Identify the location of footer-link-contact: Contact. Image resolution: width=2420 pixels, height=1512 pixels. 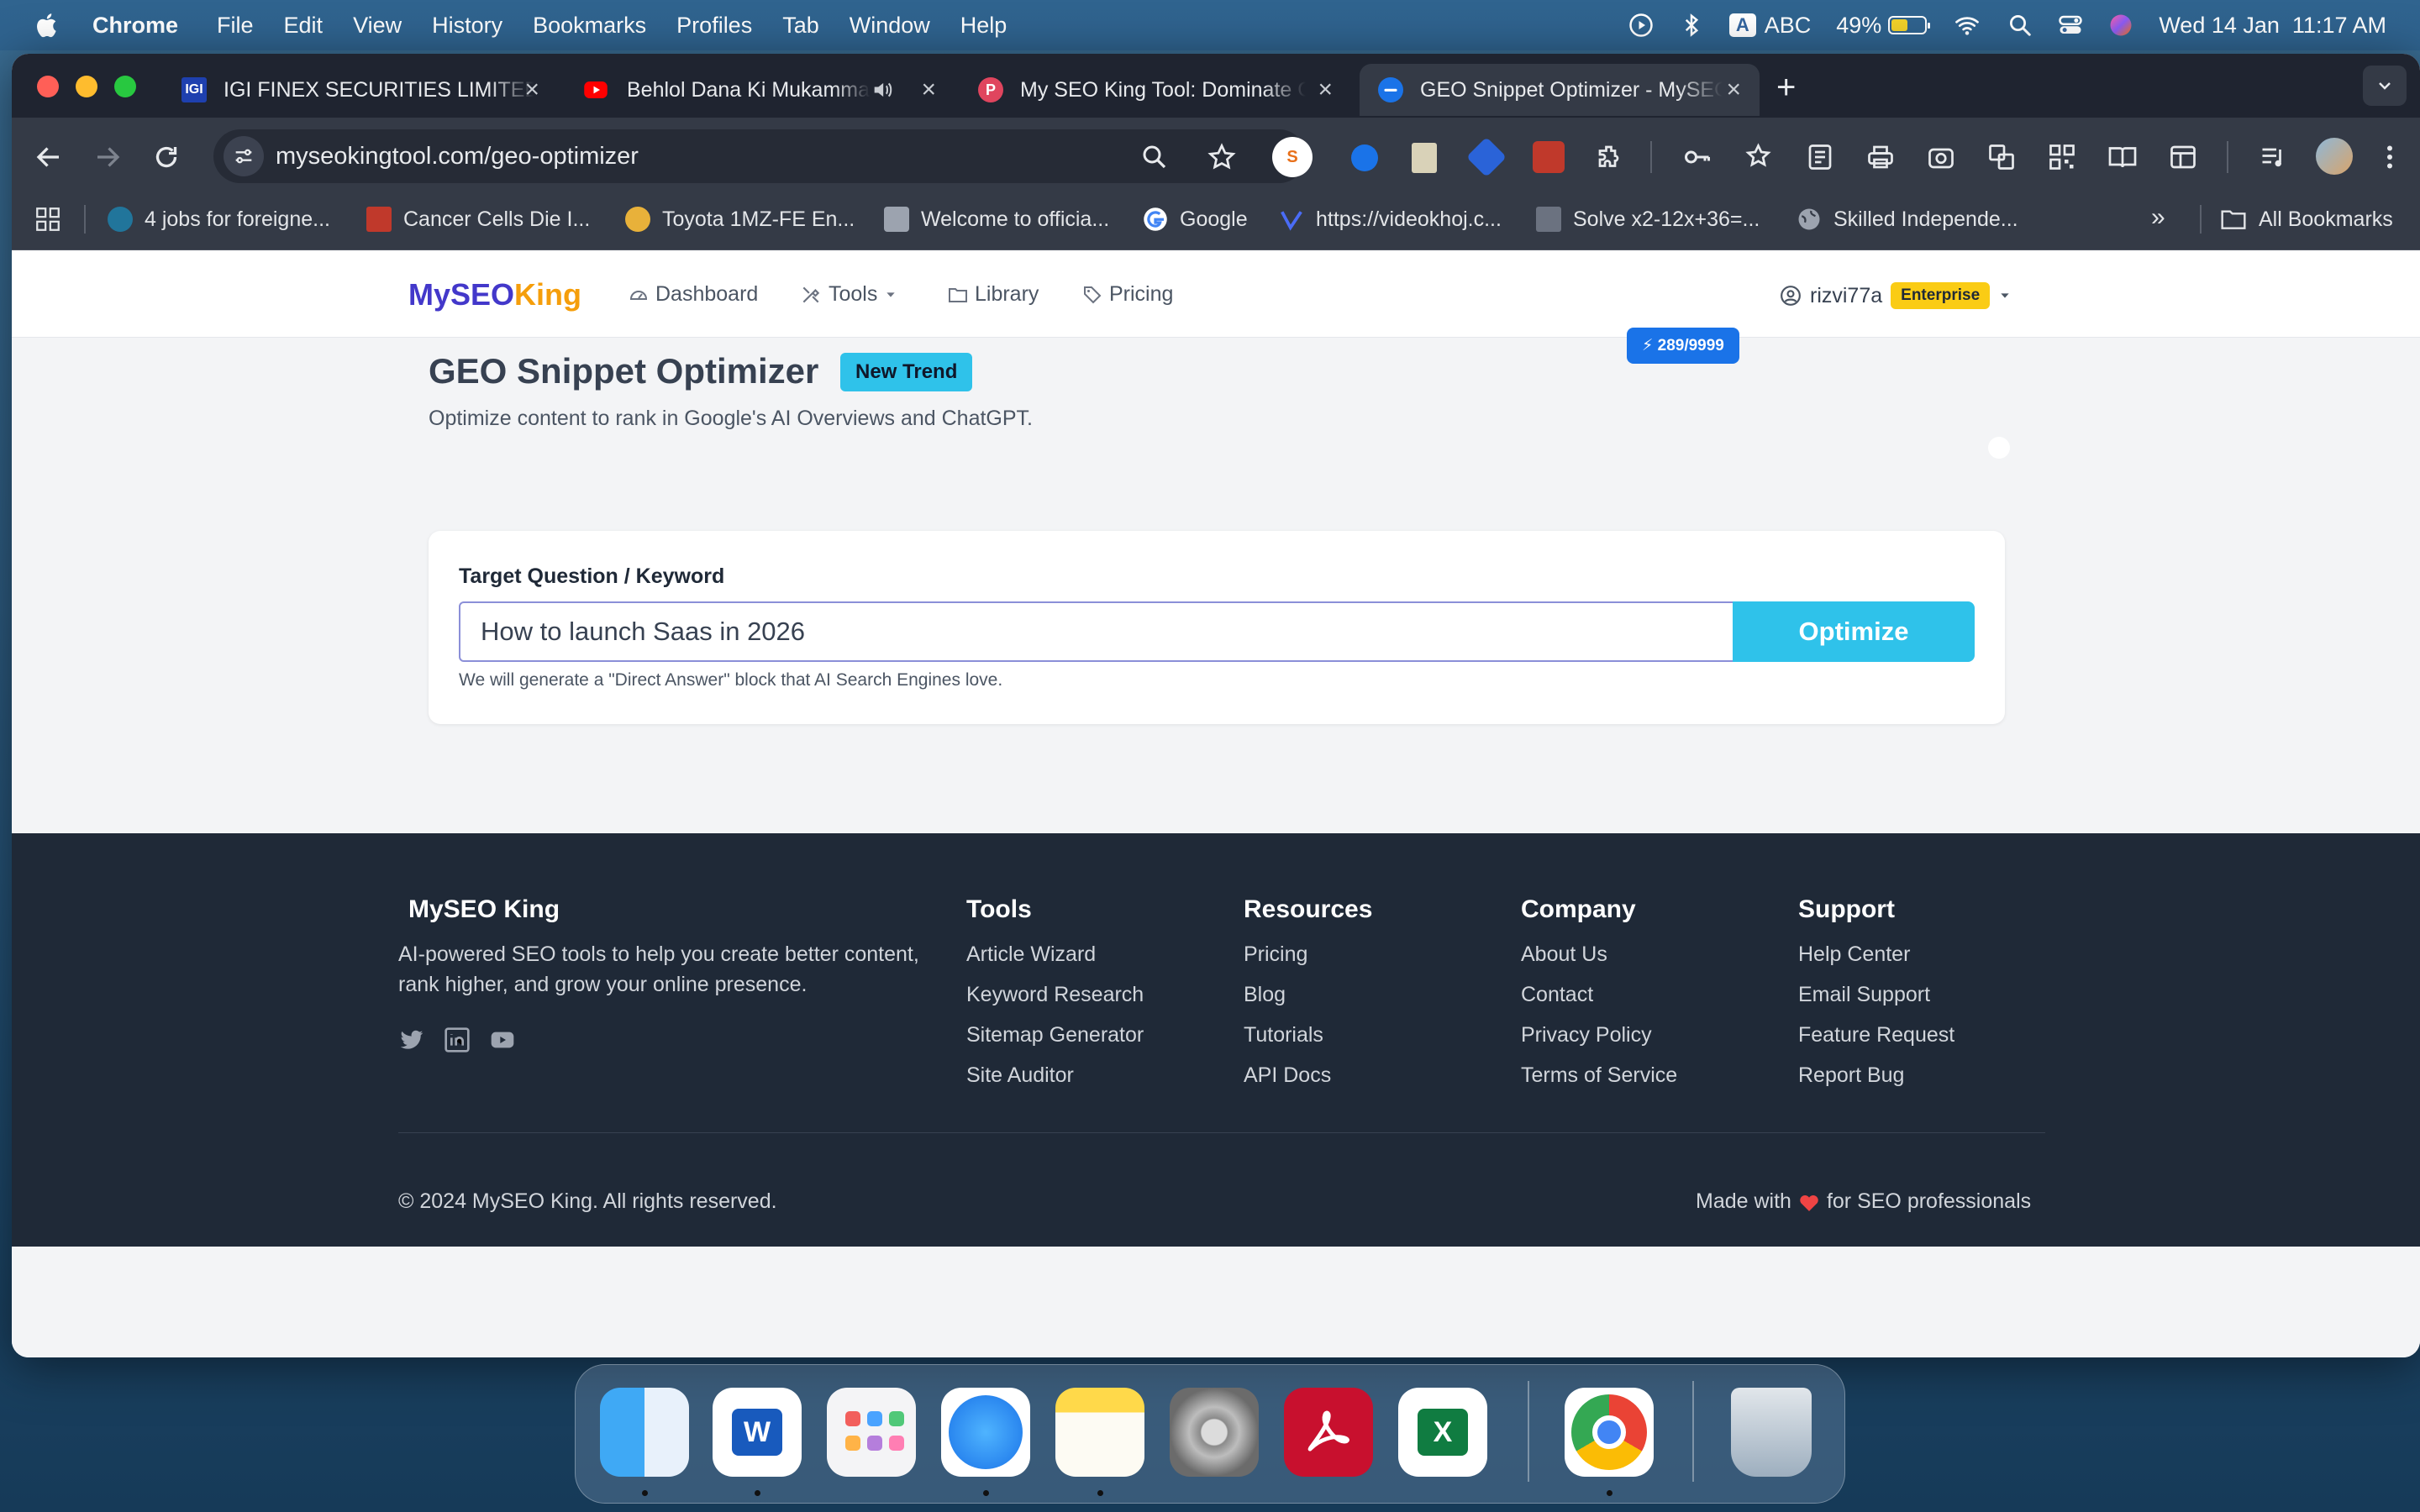
(1599, 995).